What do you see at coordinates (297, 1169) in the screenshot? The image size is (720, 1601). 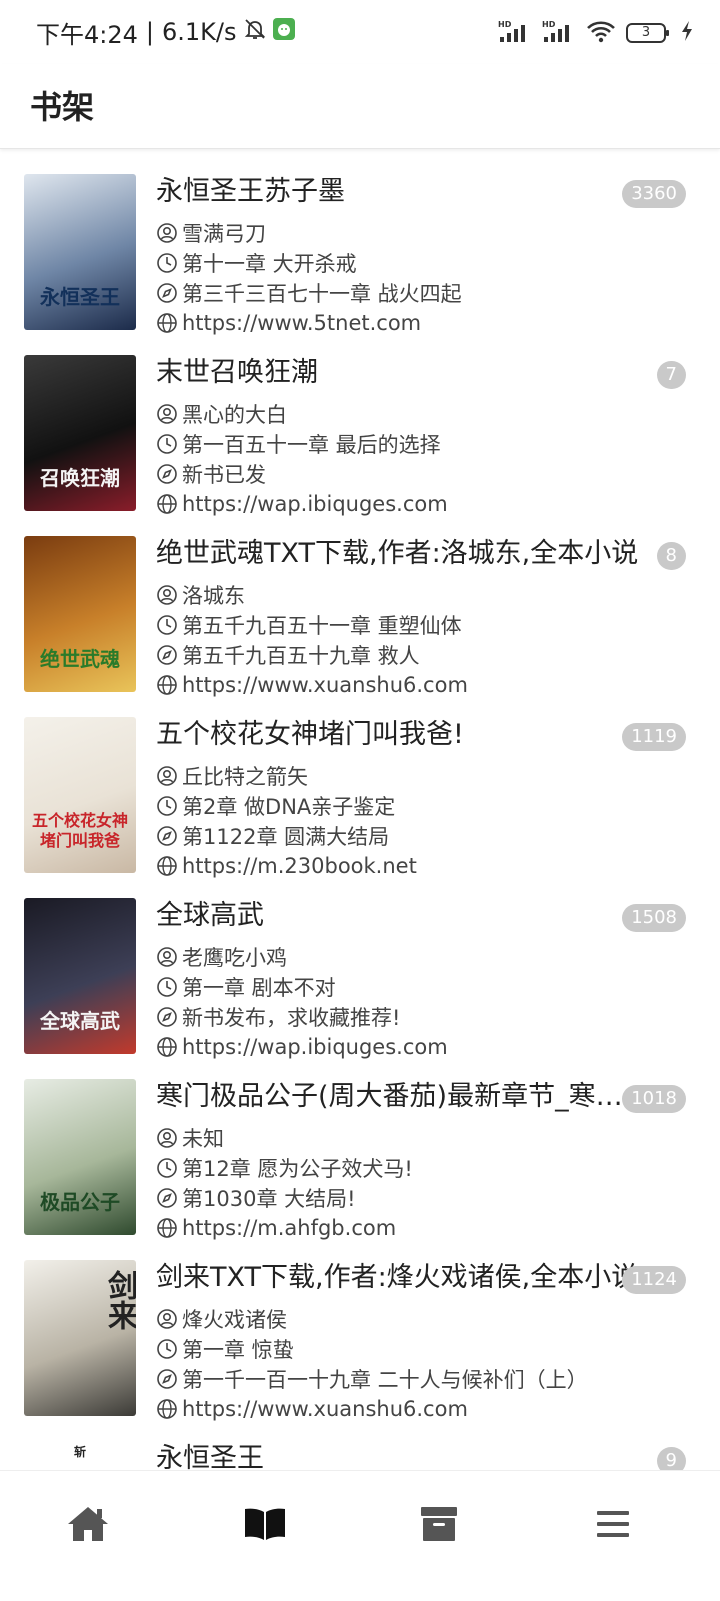 I see `read-chapter: 第12章 愿为公子效犬马!` at bounding box center [297, 1169].